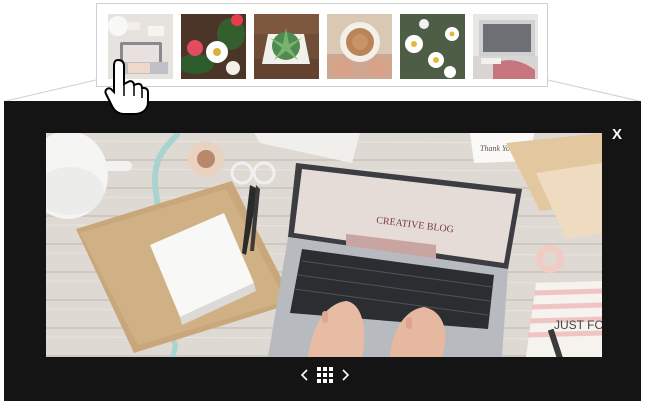 Image resolution: width=645 pixels, height=405 pixels. I want to click on chevron-left-icon, so click(304, 375).